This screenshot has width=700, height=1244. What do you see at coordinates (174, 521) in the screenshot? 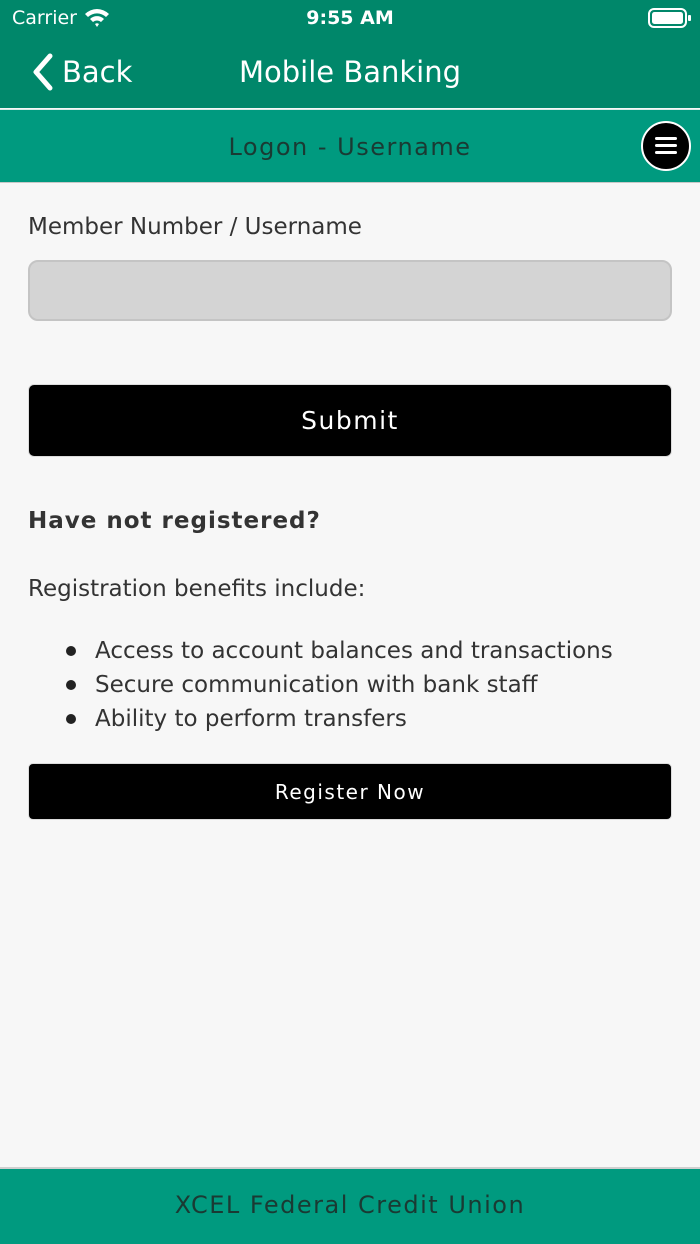
I see `register-heading: Have not registered?` at bounding box center [174, 521].